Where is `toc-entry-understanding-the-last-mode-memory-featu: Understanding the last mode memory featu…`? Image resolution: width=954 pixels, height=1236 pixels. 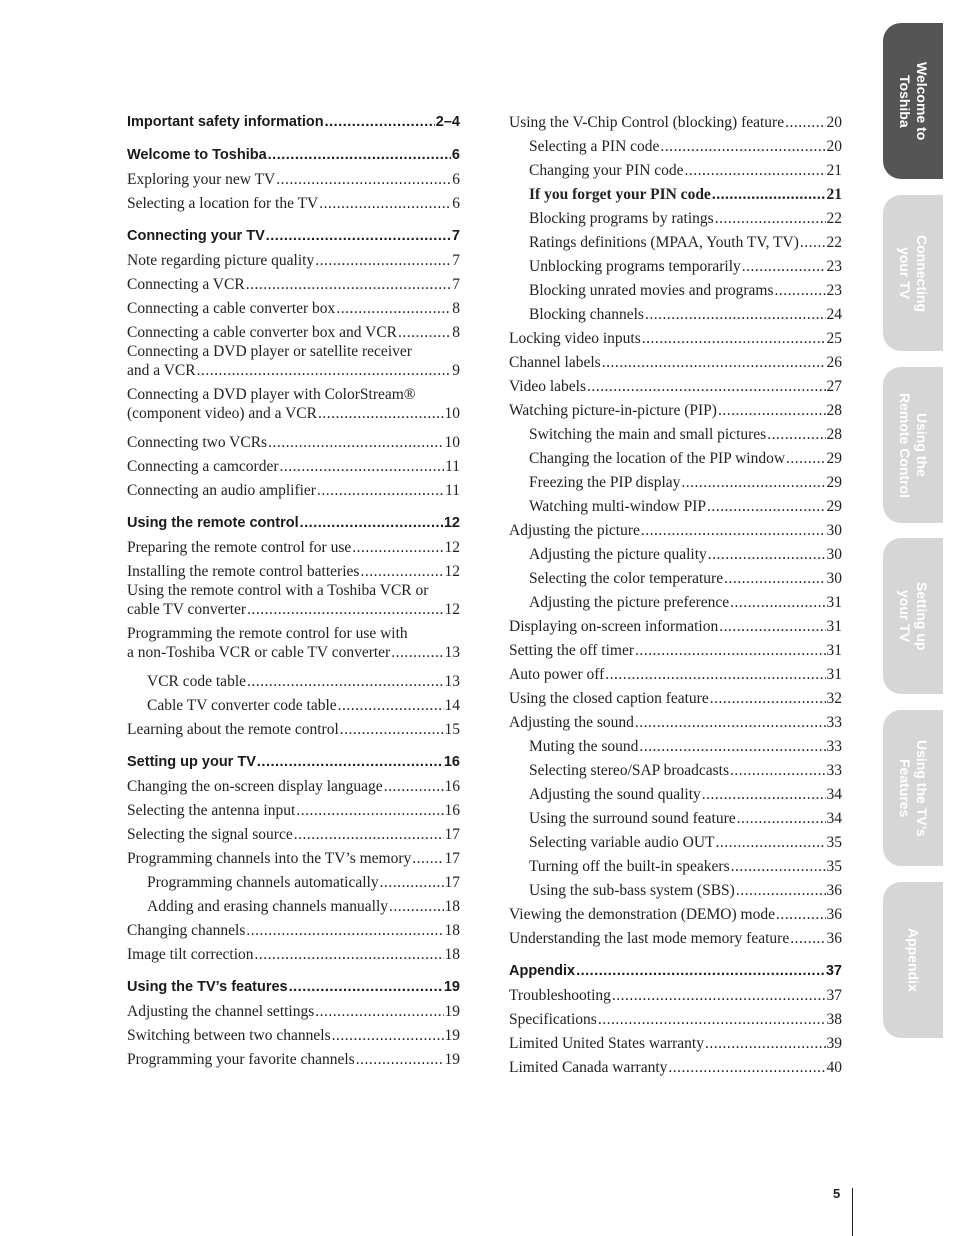 toc-entry-understanding-the-last-mode-memory-featu: Understanding the last mode memory featu… is located at coordinates (675, 936).